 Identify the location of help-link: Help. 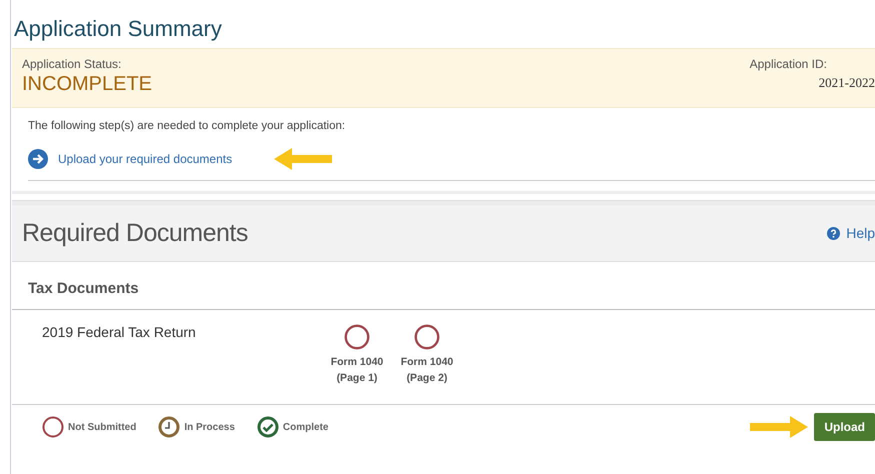
(851, 233).